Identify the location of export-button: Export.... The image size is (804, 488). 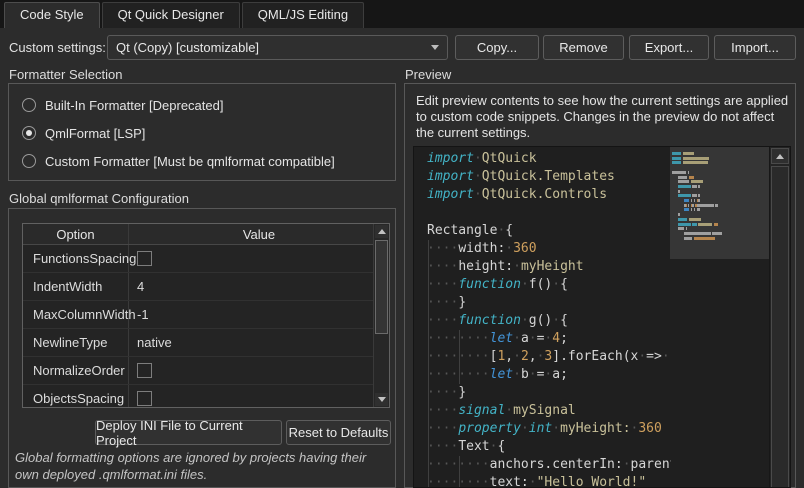
(669, 47).